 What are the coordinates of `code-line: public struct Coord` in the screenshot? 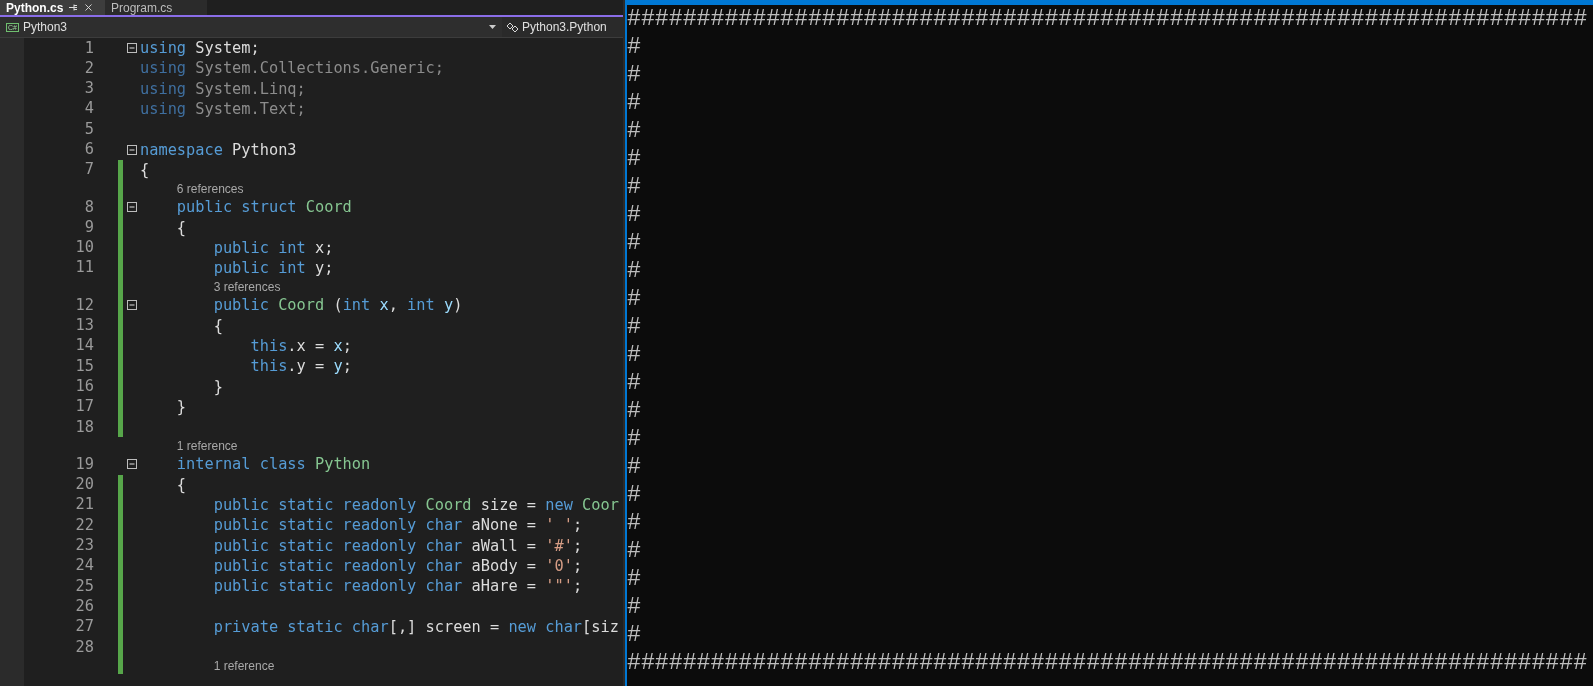 It's located at (263, 207).